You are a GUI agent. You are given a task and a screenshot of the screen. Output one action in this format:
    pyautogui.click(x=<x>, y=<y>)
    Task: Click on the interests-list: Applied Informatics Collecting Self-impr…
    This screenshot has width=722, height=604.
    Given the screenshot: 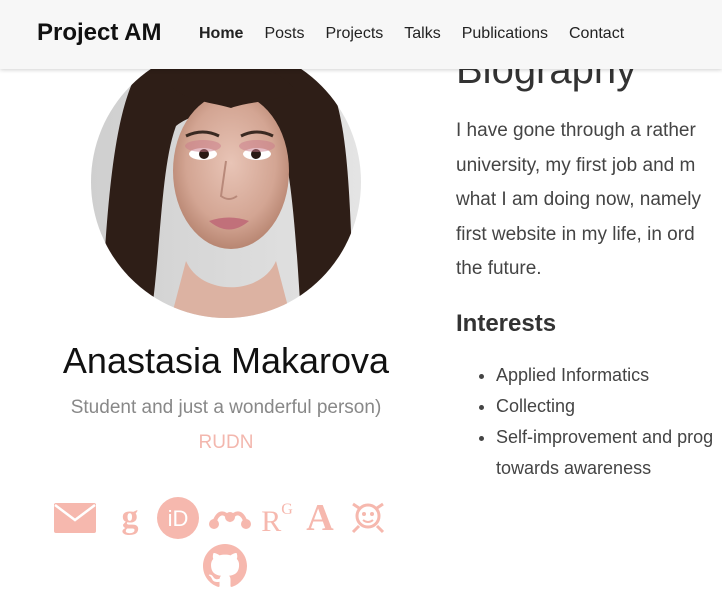 What is the action you would take?
    pyautogui.click(x=589, y=422)
    